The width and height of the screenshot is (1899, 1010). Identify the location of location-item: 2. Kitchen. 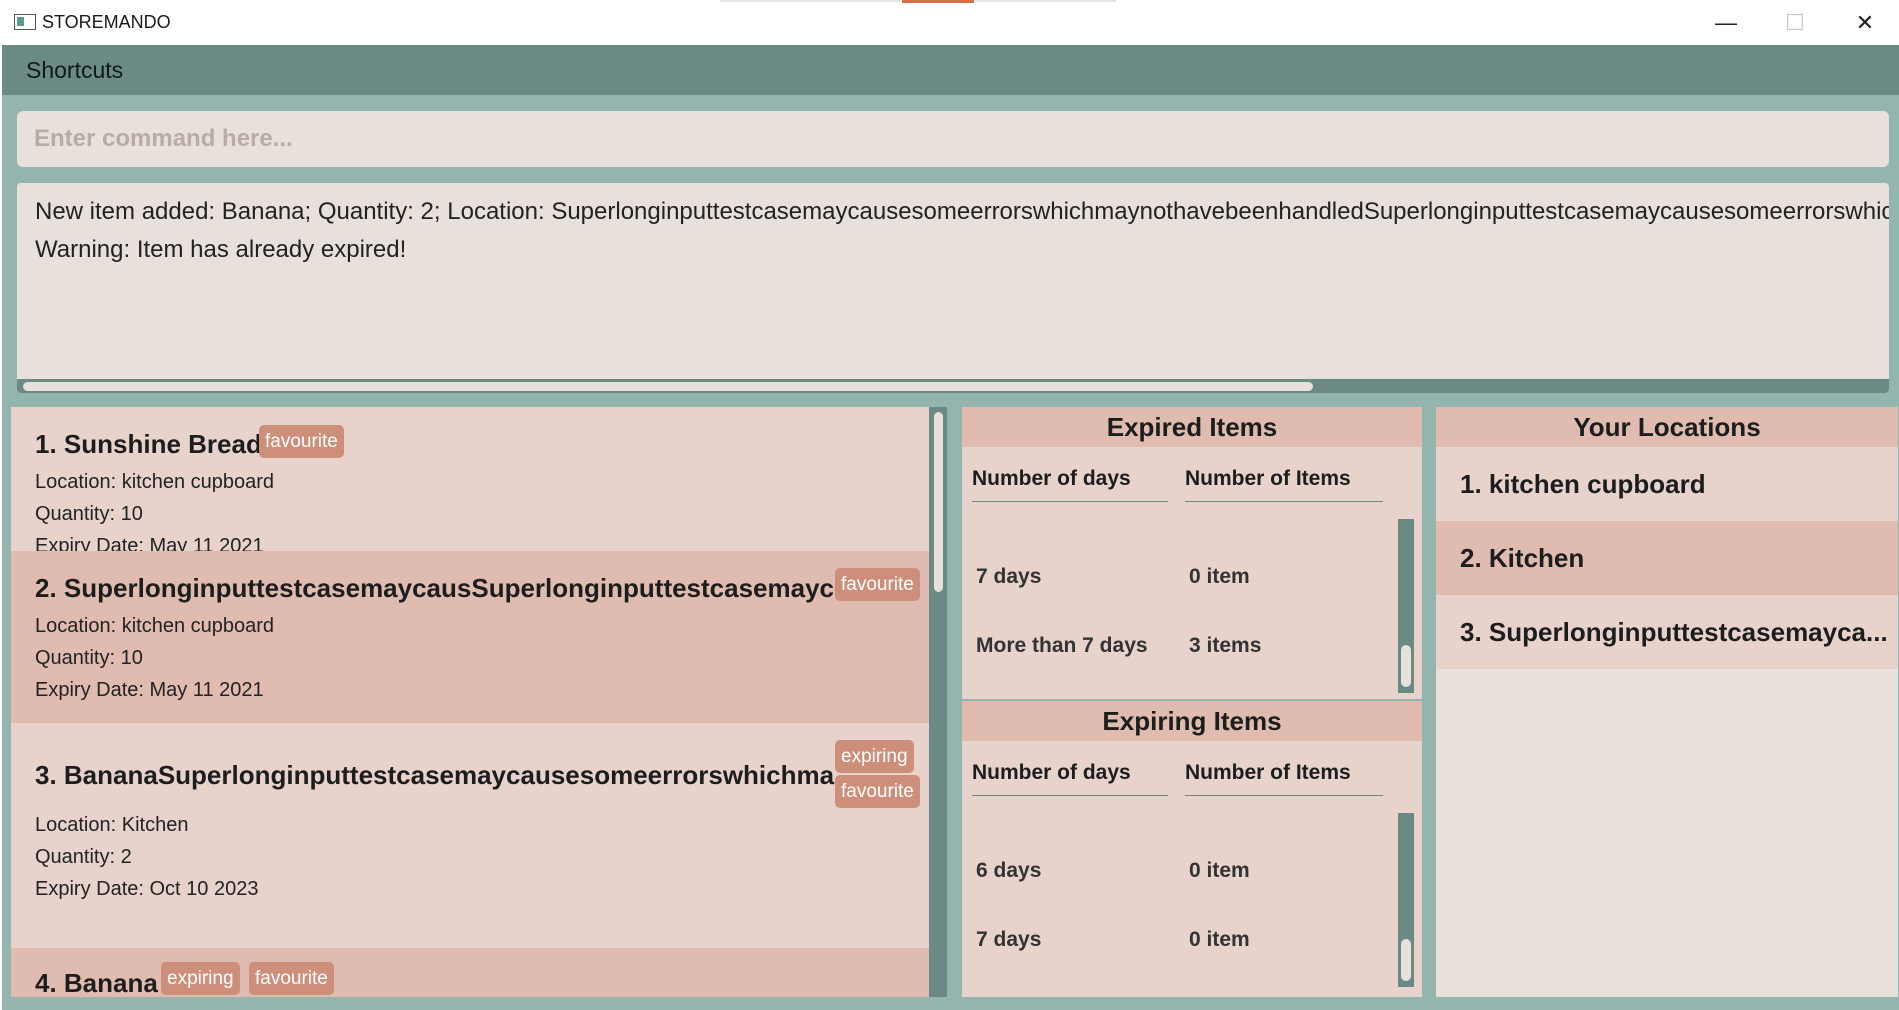
(1667, 558).